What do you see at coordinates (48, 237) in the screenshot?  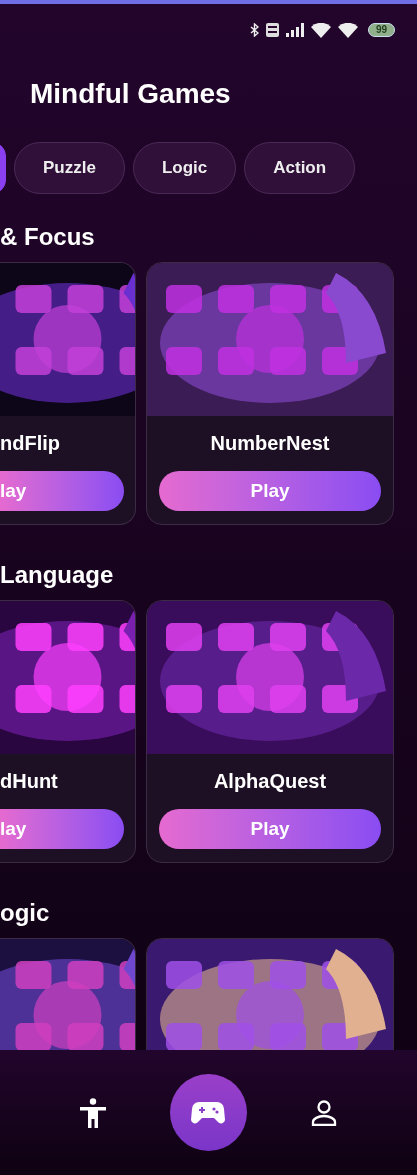 I see `section-heading: & Focus` at bounding box center [48, 237].